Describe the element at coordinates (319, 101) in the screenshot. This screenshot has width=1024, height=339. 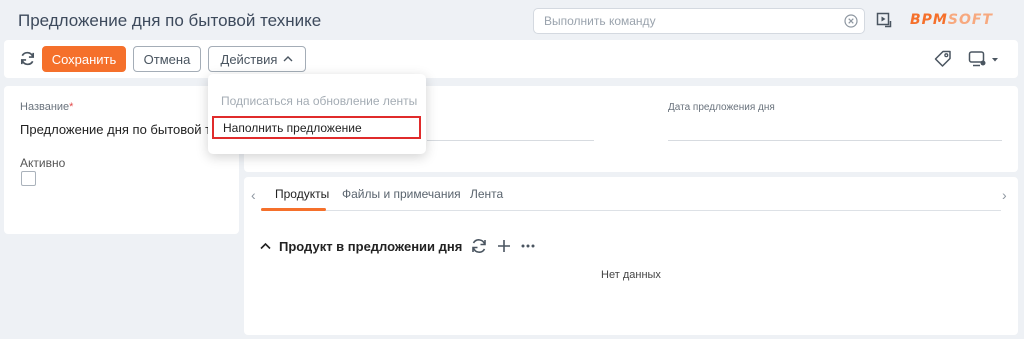
I see `menu-item-subscribe-feed: Подписаться на обновление ленты` at that location.